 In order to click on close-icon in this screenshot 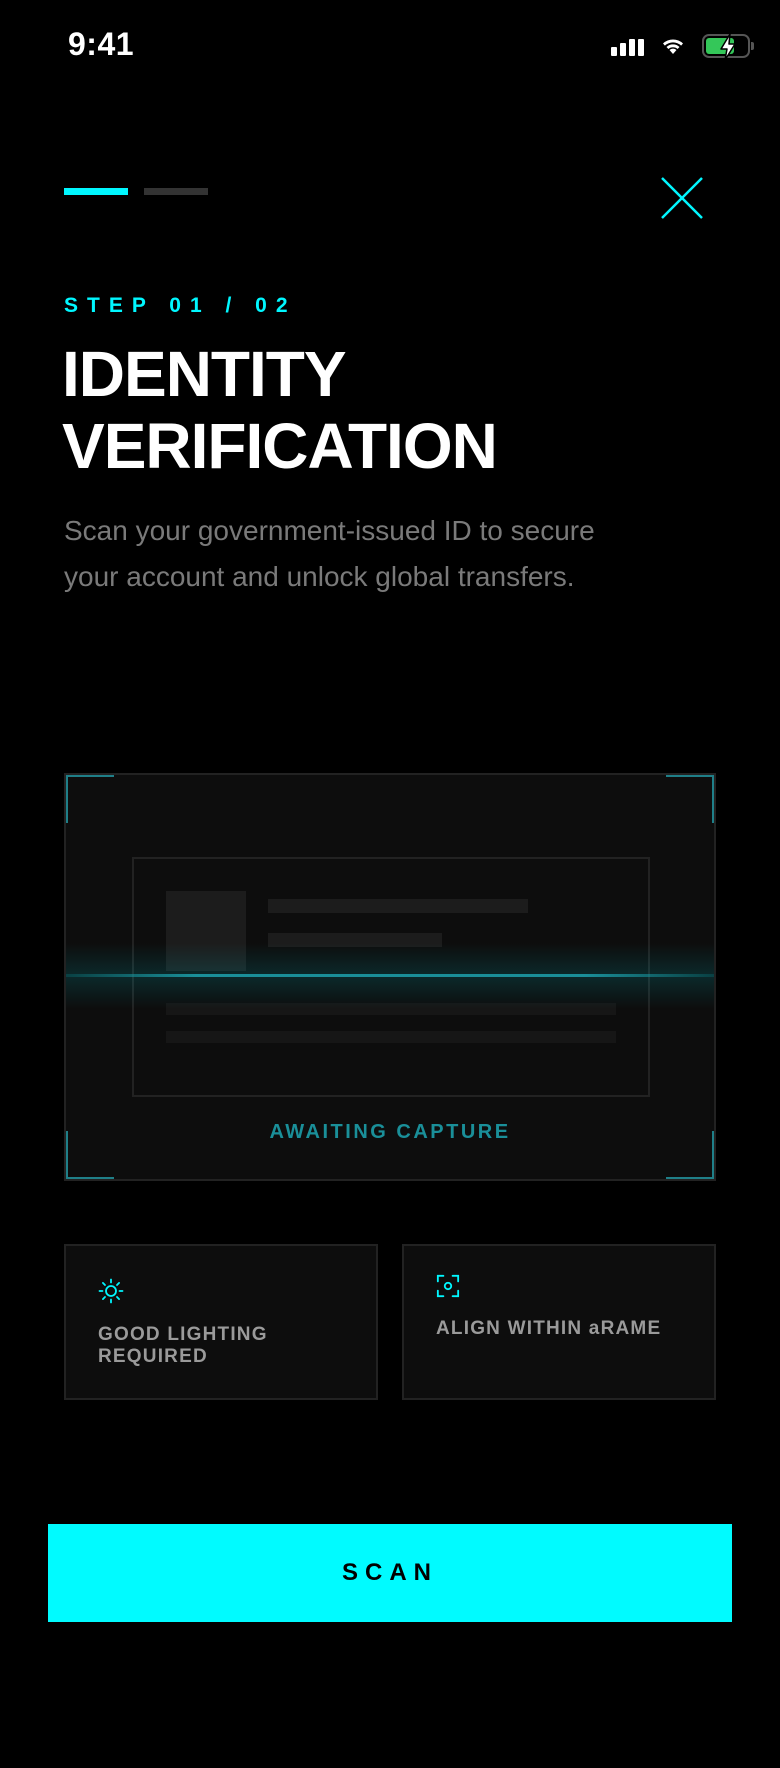, I will do `click(682, 198)`.